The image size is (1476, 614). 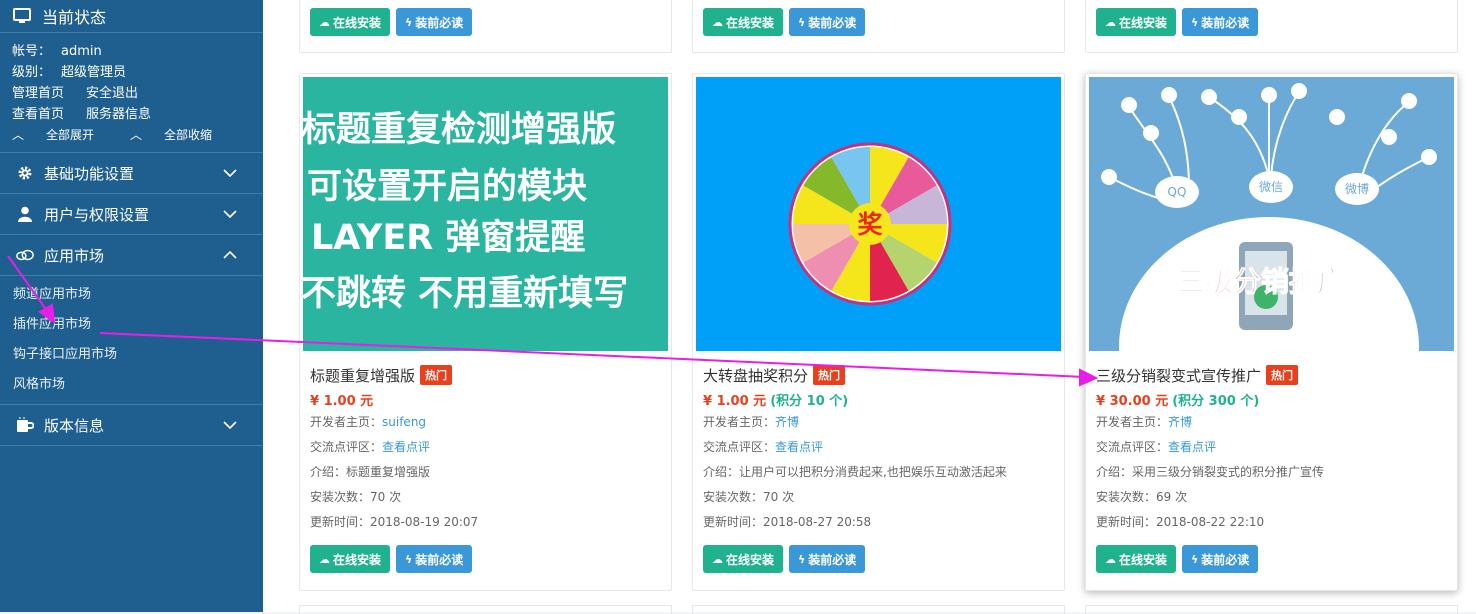 I want to click on section-user-permissions: 用户与权限设置, so click(x=131, y=214).